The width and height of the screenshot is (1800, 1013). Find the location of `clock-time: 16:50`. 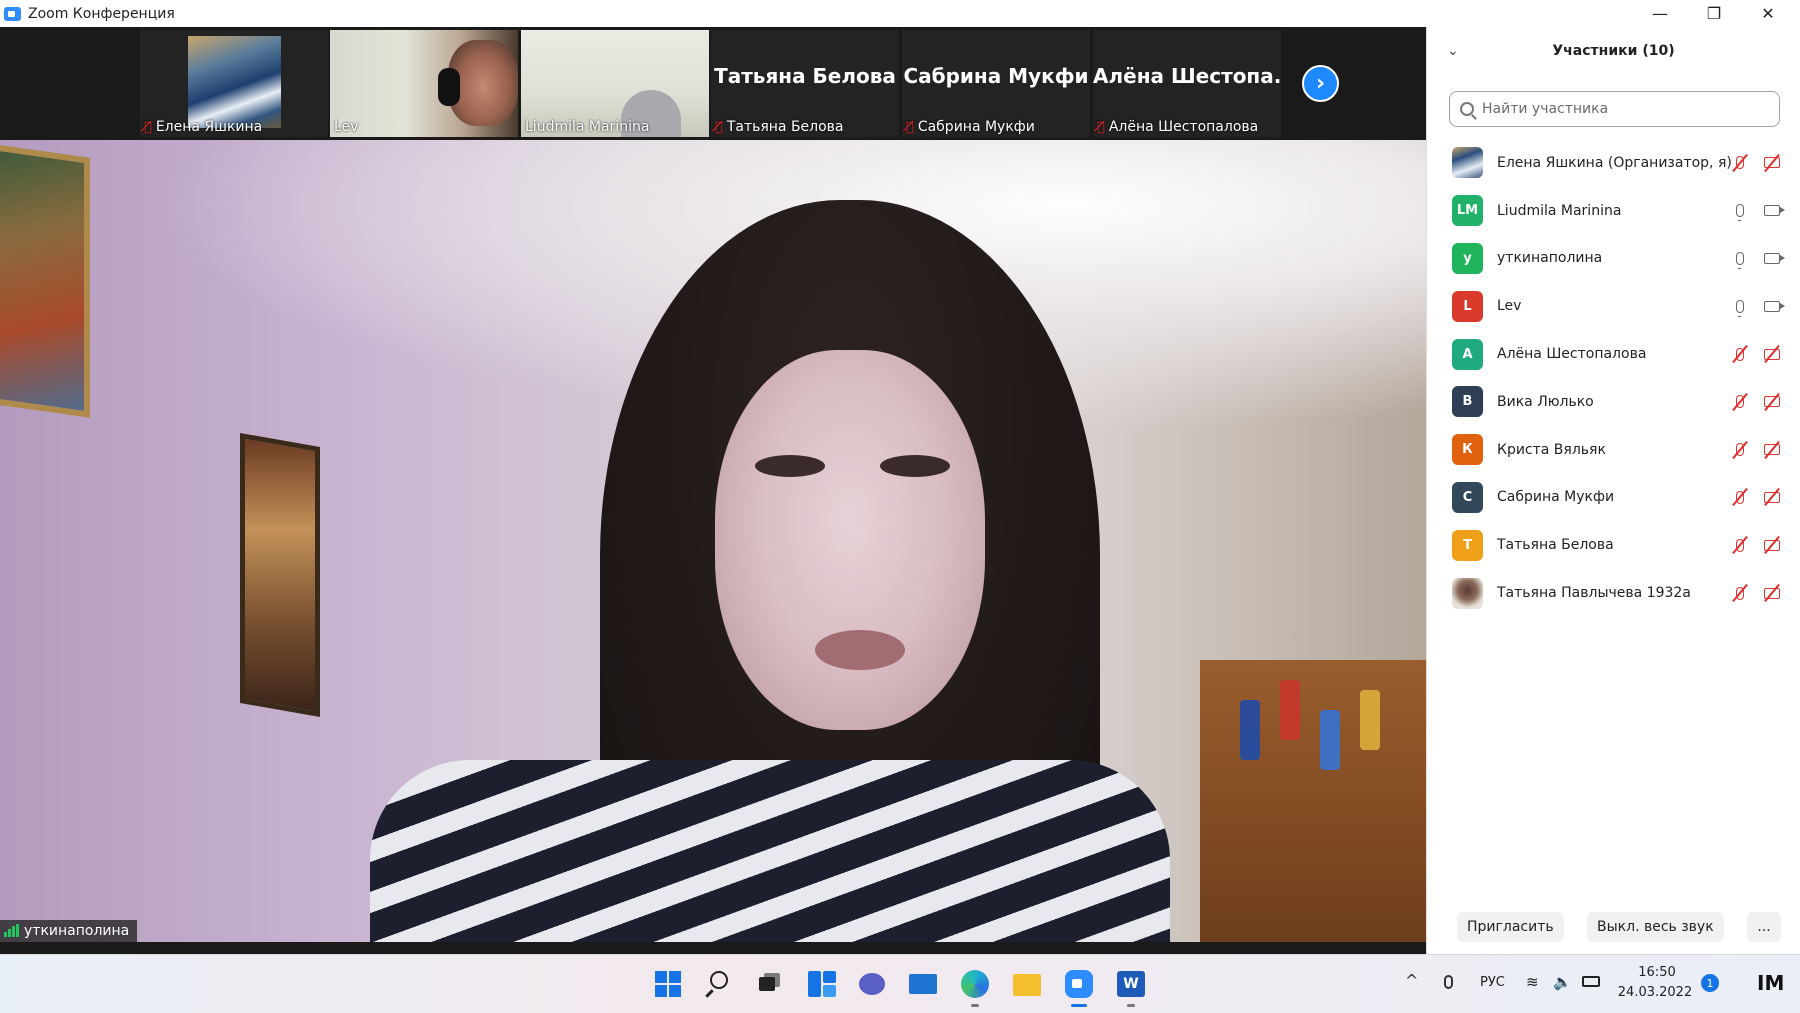

clock-time: 16:50 is located at coordinates (1657, 972).